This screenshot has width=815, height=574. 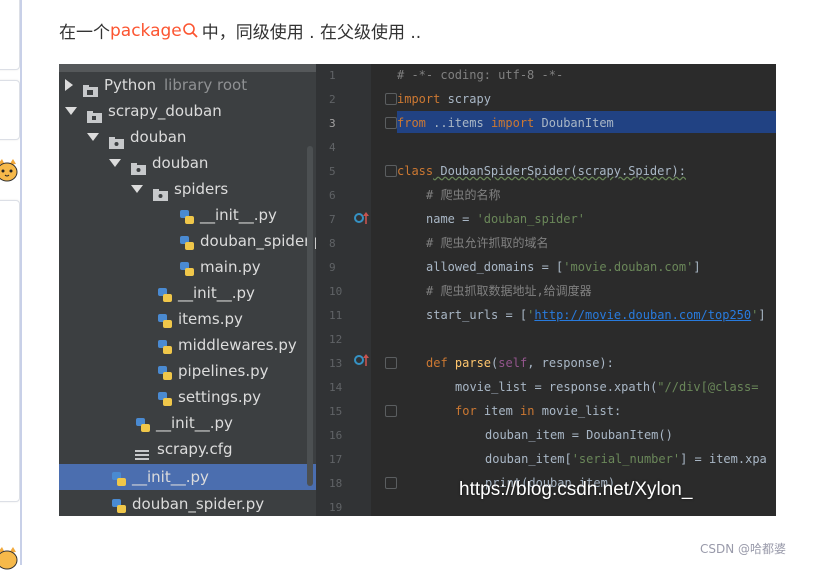 I want to click on tree-node-file: scrapy.cfg, so click(x=222, y=449).